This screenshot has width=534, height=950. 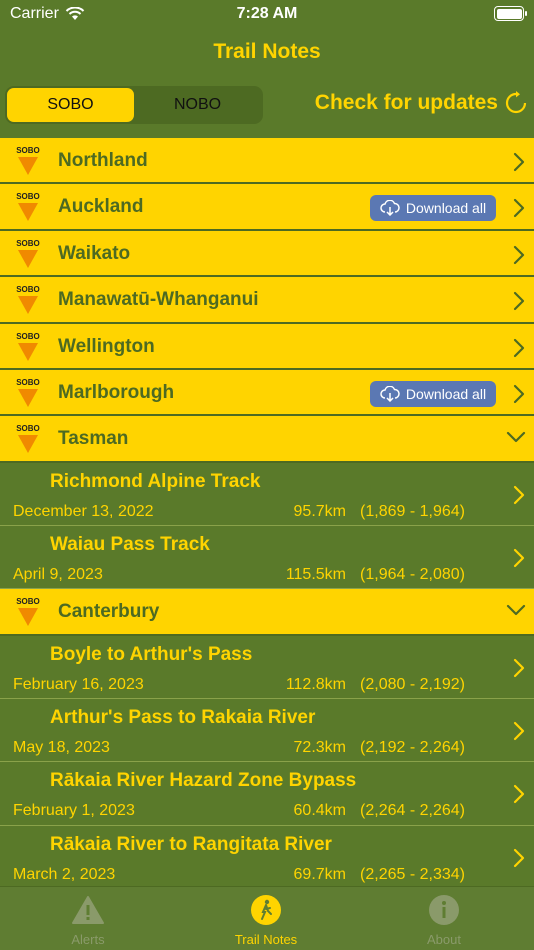 I want to click on track-range: (2,080 - 2,192), so click(x=412, y=684).